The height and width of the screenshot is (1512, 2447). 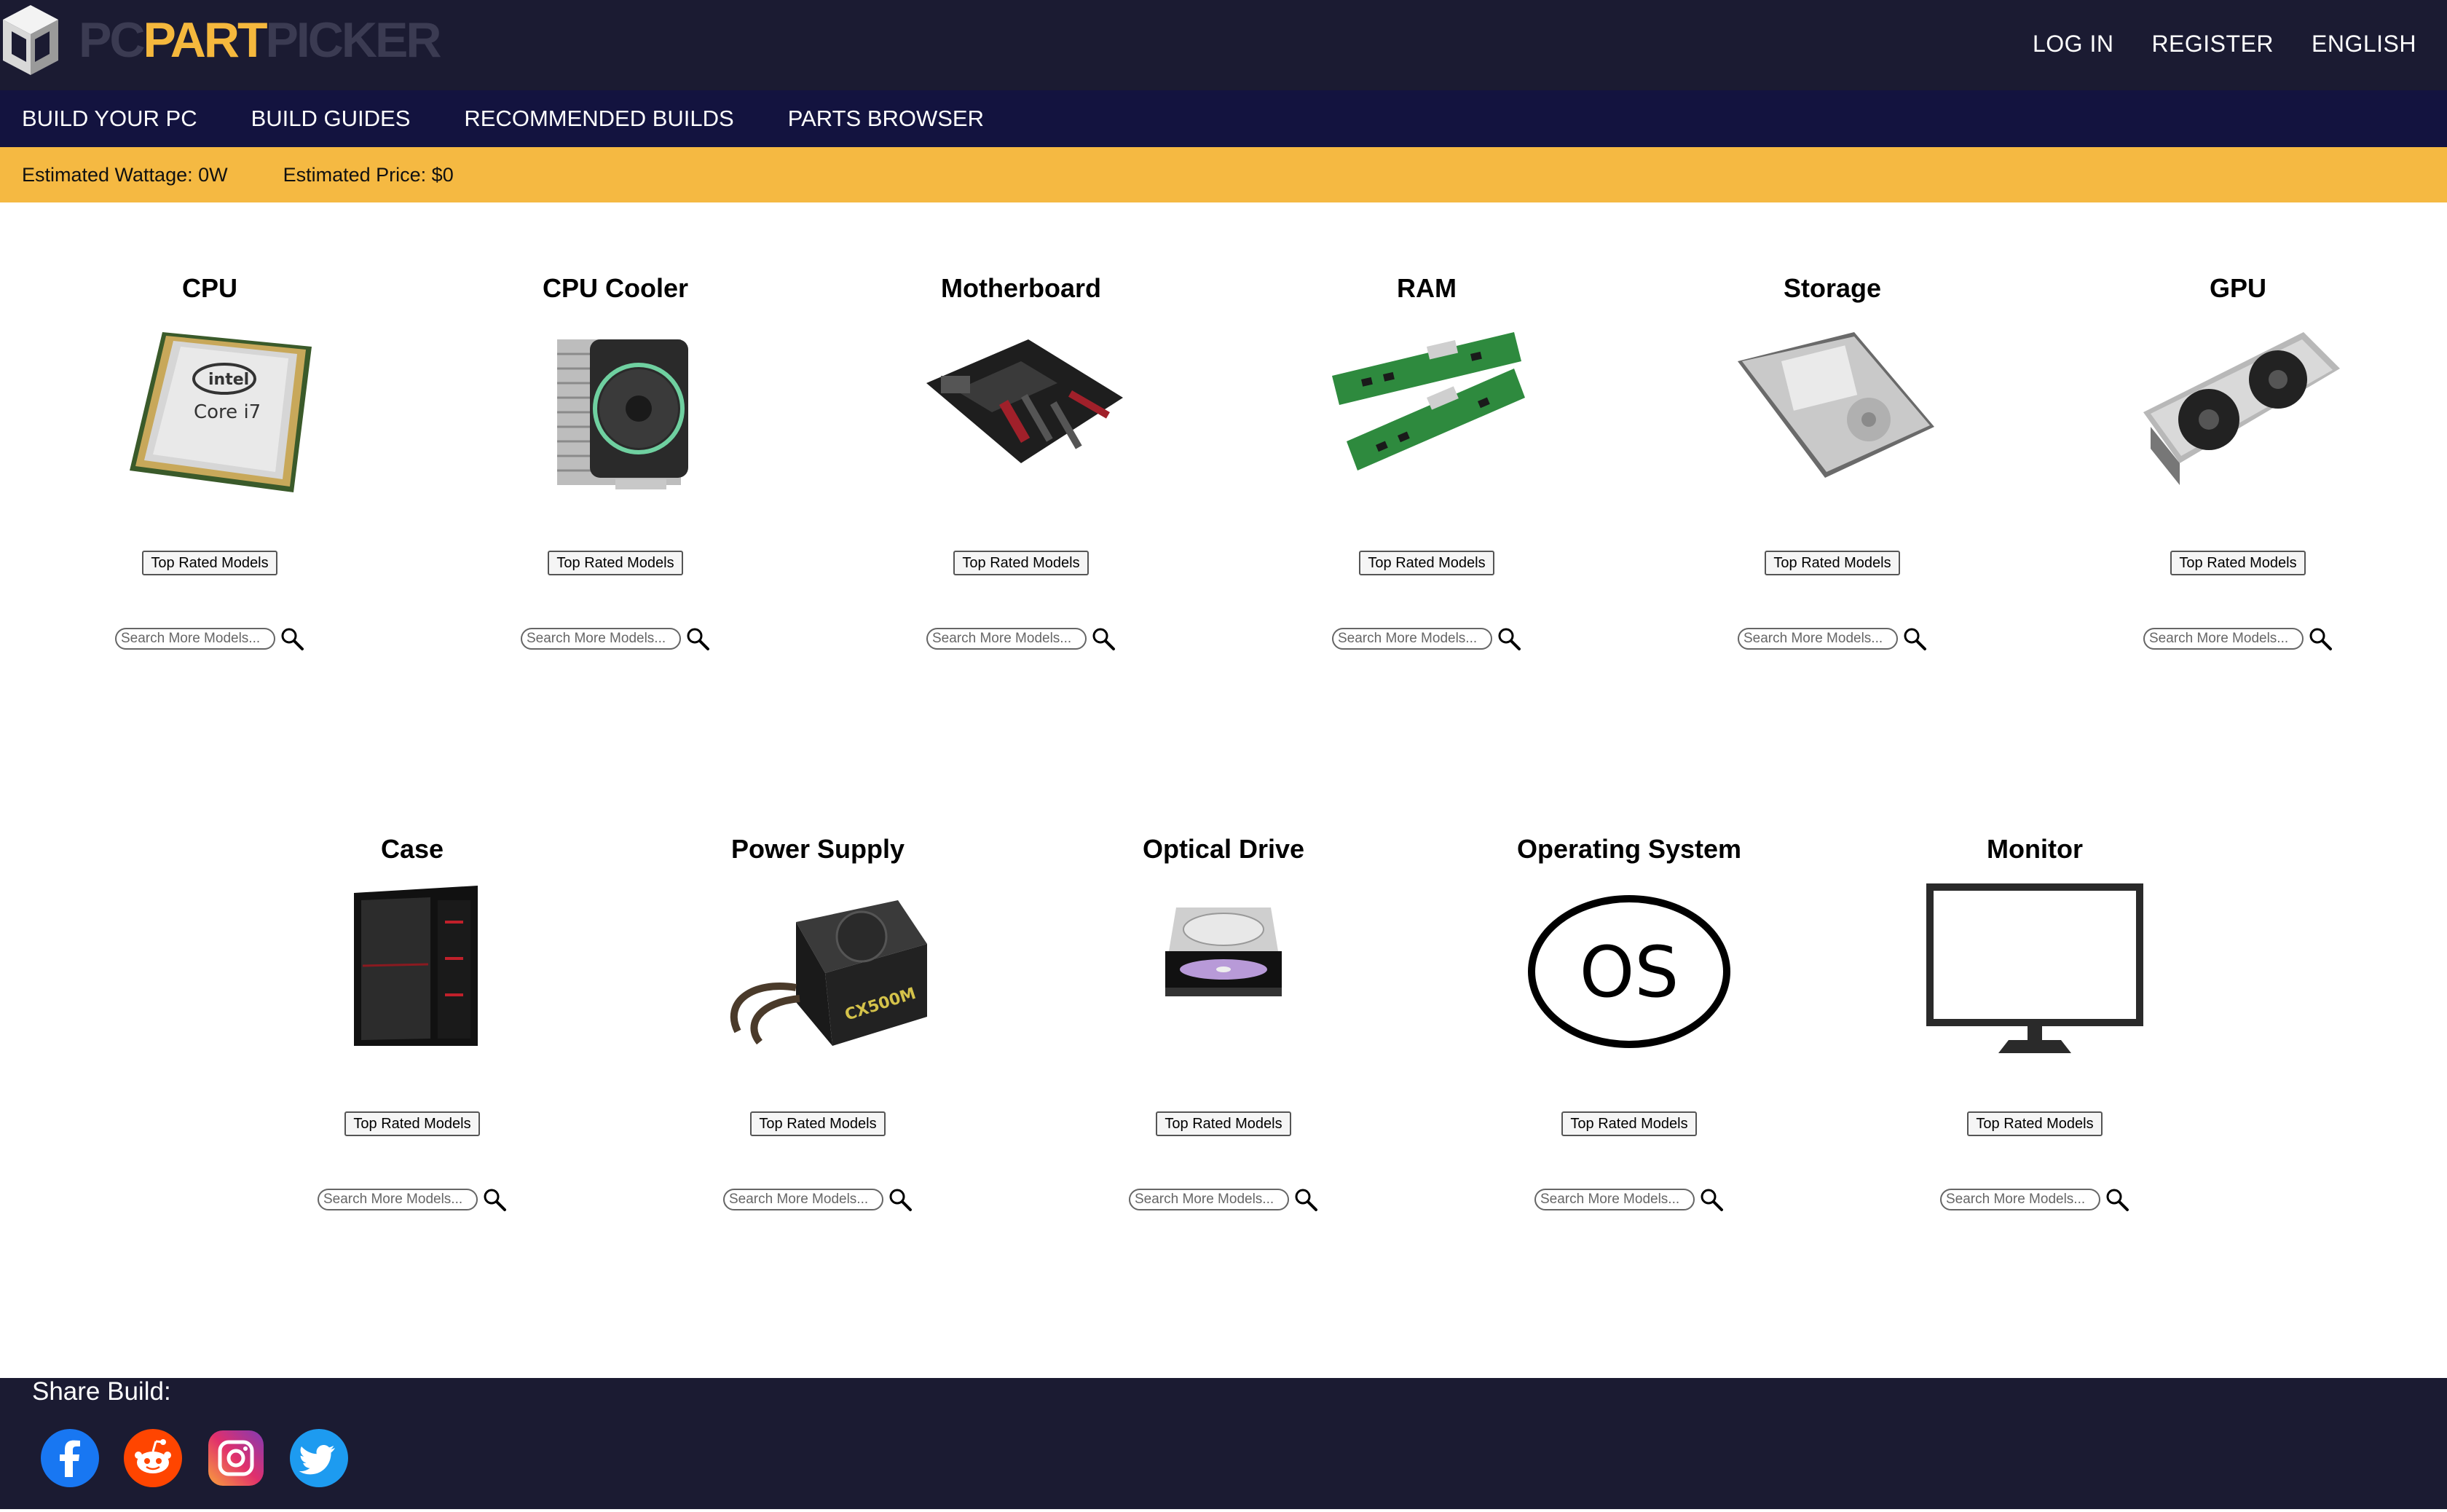 I want to click on case-image, so click(x=412, y=965).